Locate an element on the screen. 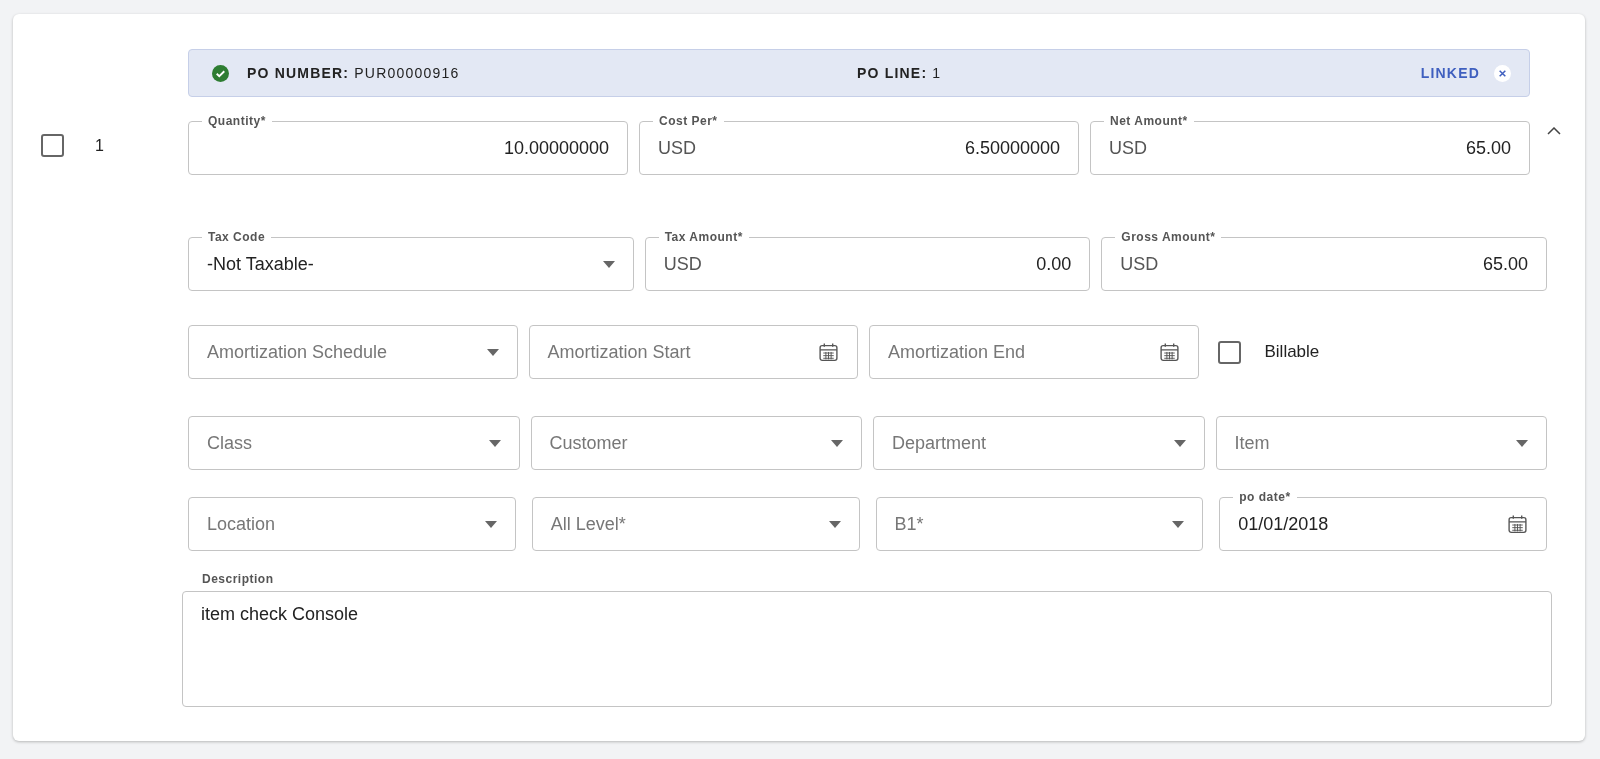 Image resolution: width=1600 pixels, height=759 pixels. field-value: 10.00000000 is located at coordinates (556, 148).